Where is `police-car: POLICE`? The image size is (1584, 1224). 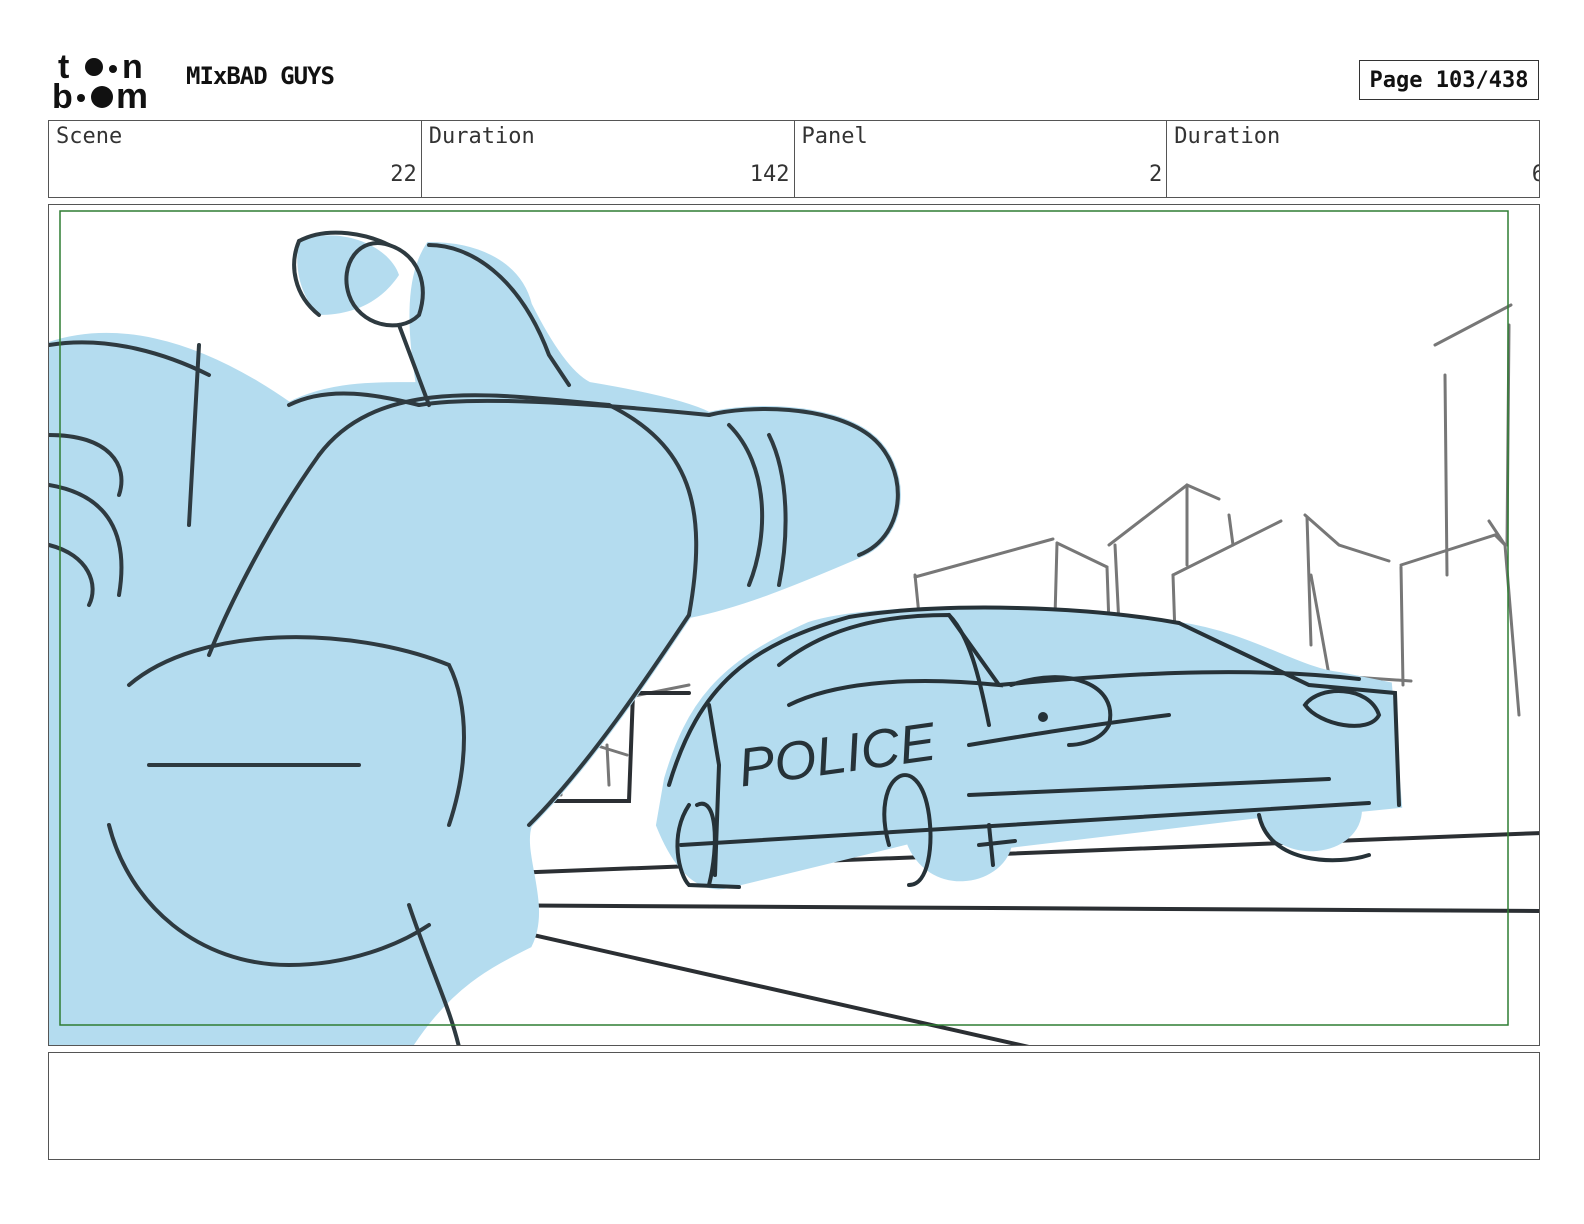
police-car: POLICE is located at coordinates (1029, 747).